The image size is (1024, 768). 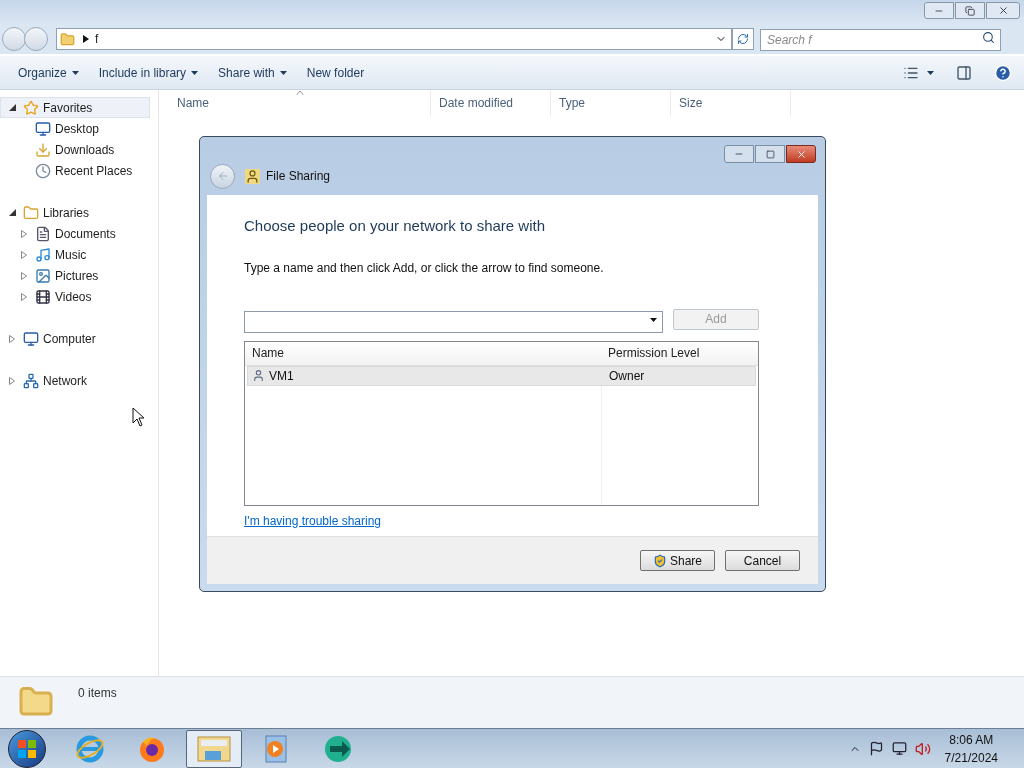 I want to click on toolbar-button: New folder, so click(x=335, y=72).